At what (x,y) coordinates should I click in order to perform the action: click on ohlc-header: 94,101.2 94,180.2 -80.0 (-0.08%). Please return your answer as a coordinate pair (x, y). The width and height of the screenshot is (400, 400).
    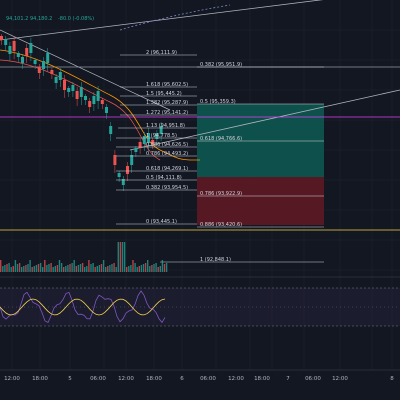
    Looking at the image, I should click on (50, 19).